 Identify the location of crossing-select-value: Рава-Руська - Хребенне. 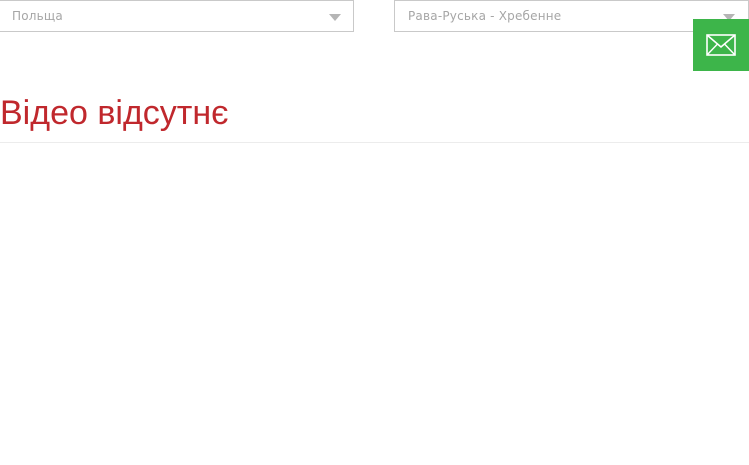
(485, 16).